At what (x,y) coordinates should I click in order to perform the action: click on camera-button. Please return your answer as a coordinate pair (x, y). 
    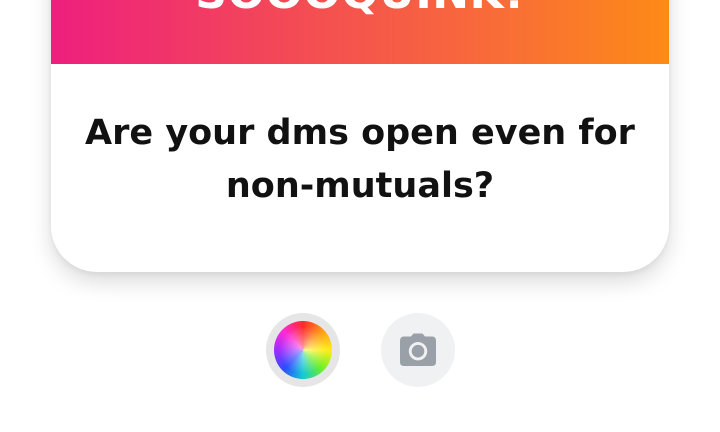
    Looking at the image, I should click on (418, 350).